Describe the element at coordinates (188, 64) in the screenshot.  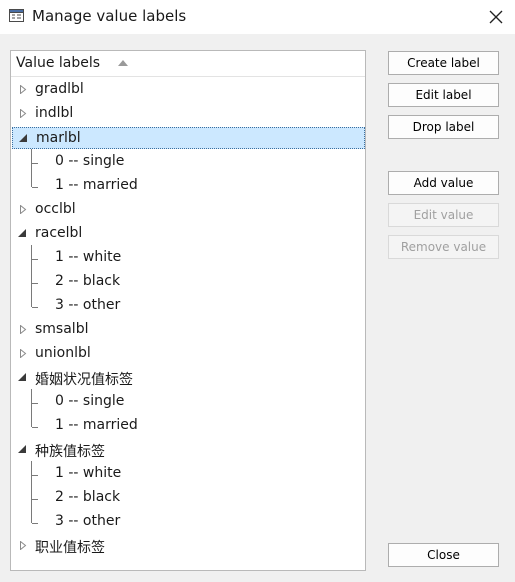
I see `tree-column-header: Value labels` at that location.